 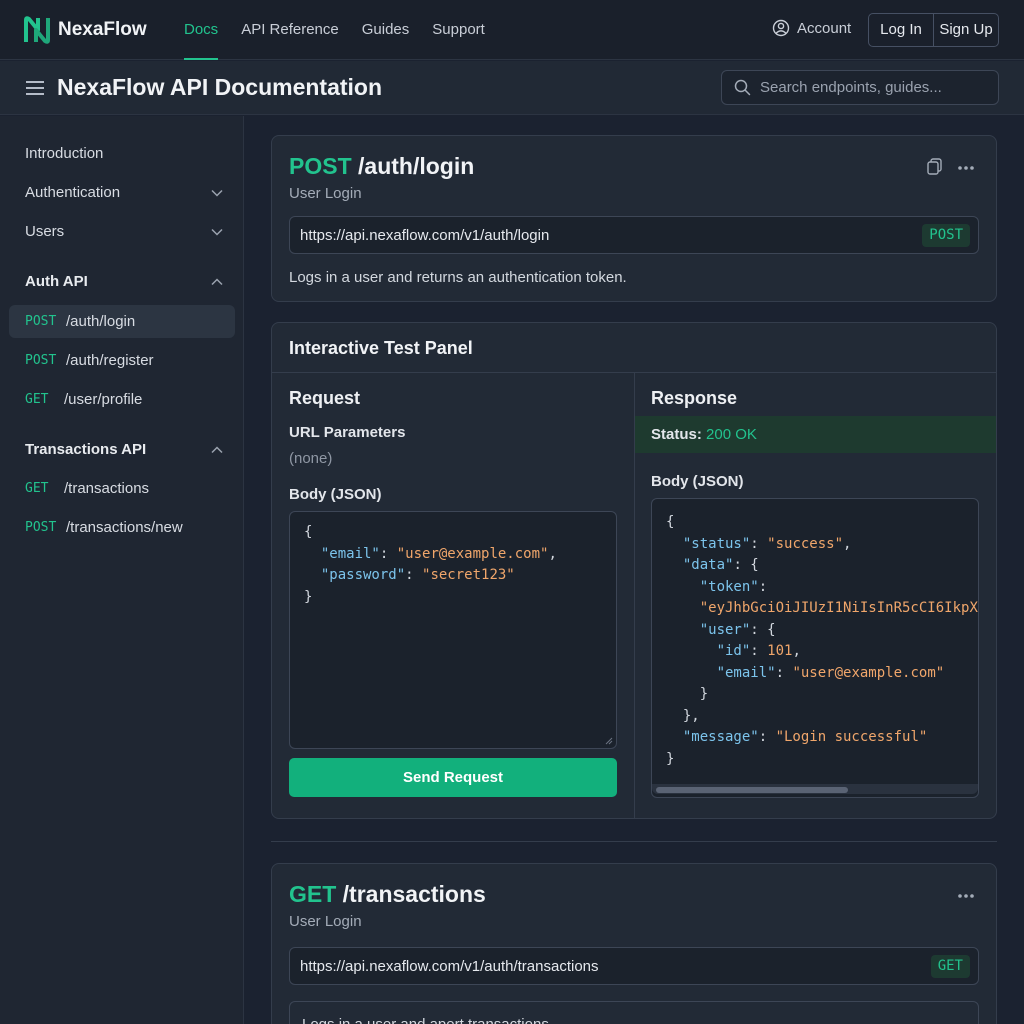 I want to click on endpoint-description-box: Logs in a user and apert transactions., so click(x=634, y=1012).